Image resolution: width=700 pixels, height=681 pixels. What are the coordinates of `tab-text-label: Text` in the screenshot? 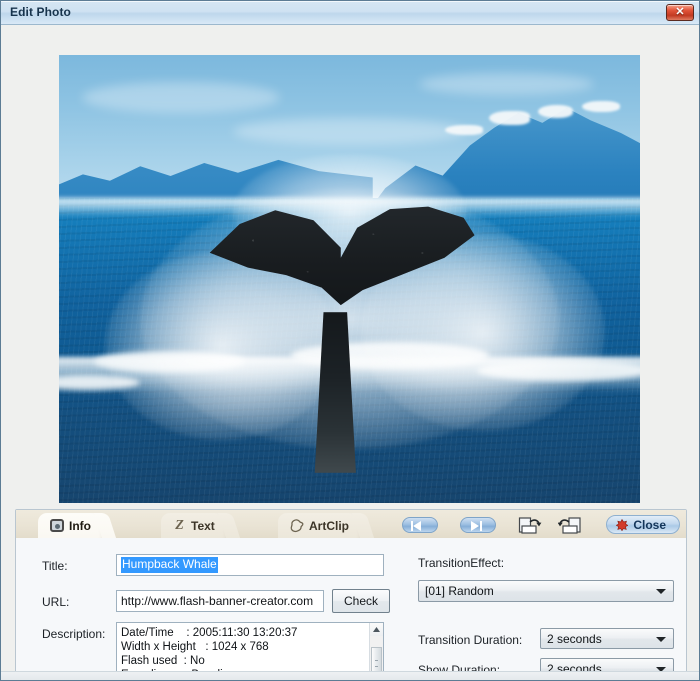 It's located at (203, 525).